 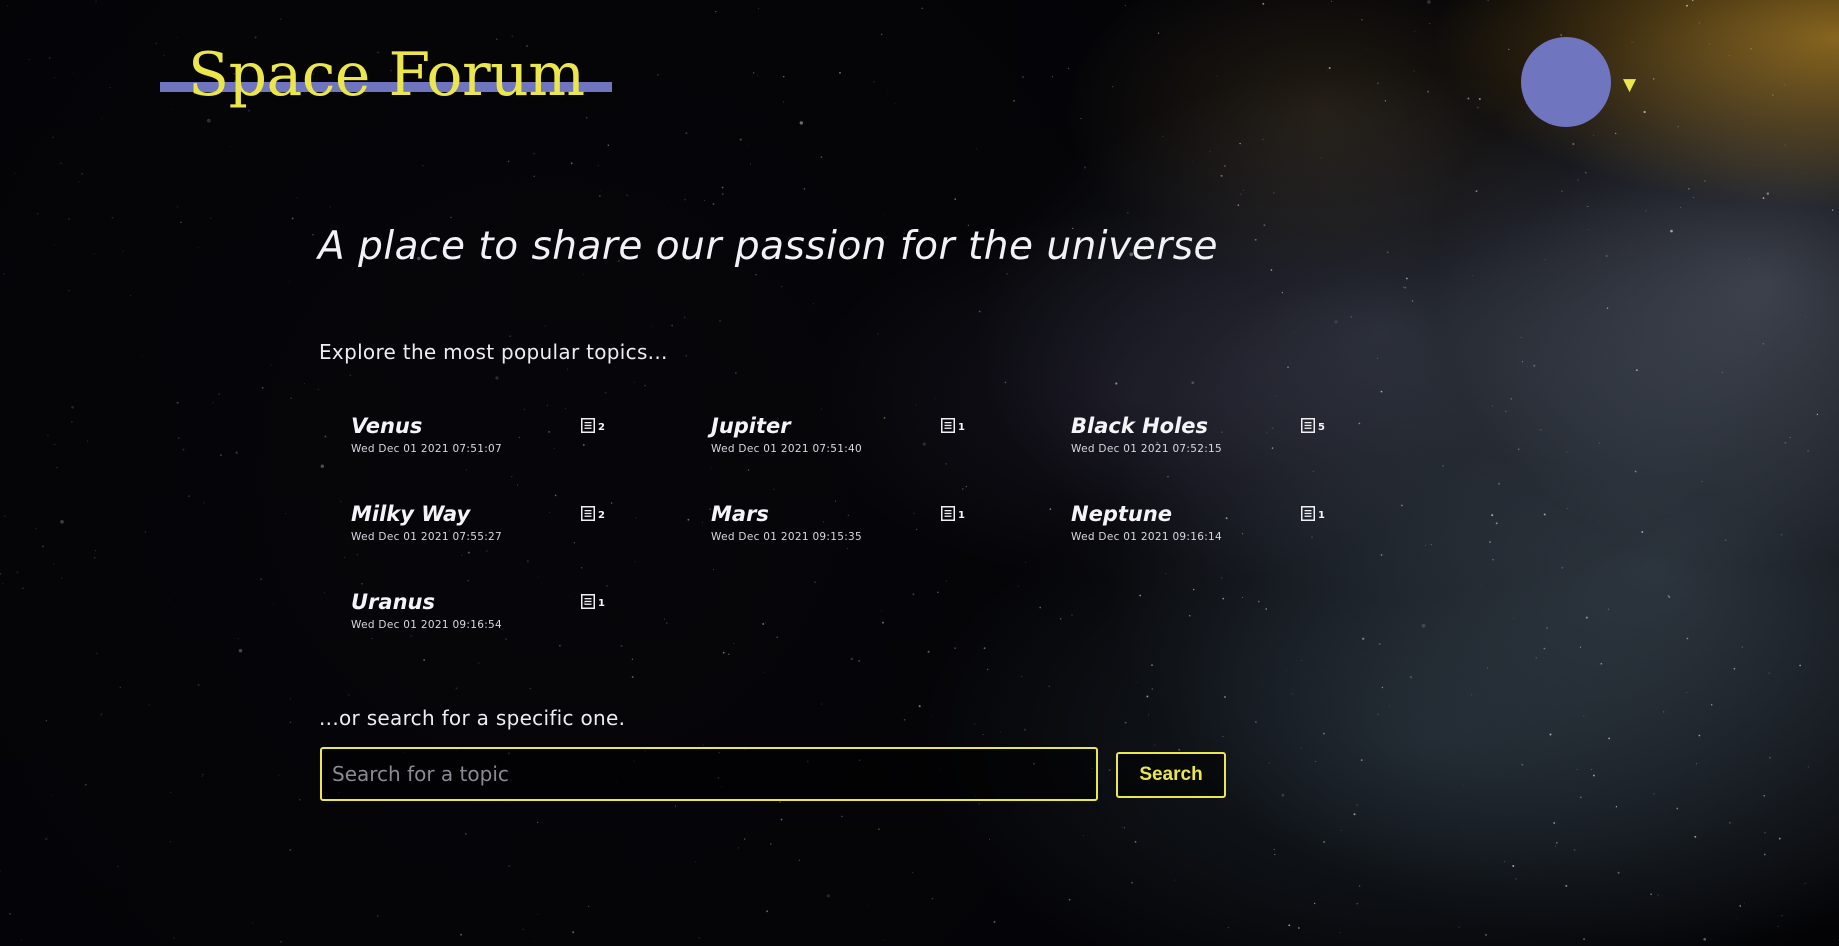 I want to click on topic-name: Mars, so click(x=891, y=514).